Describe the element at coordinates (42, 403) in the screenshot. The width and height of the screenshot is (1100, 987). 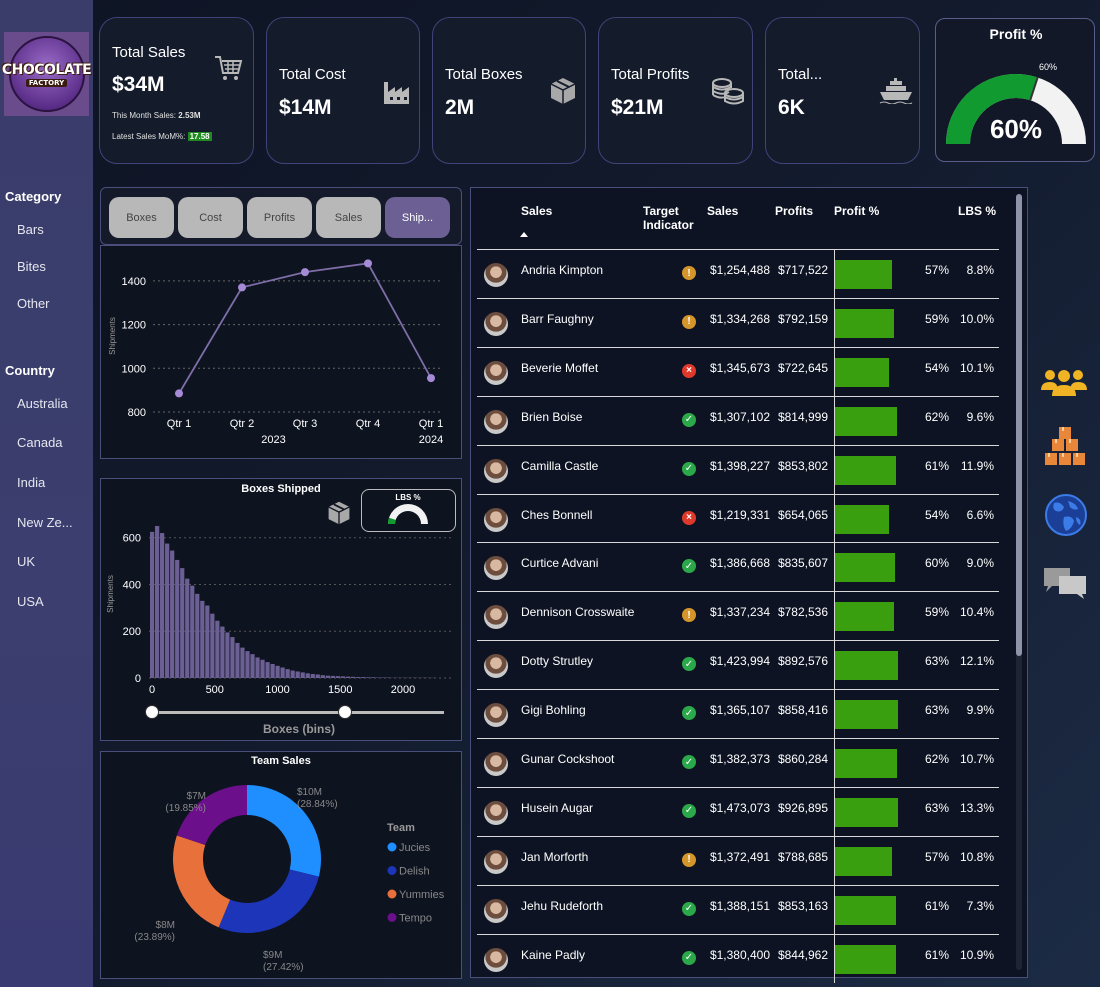
I see `country-item-australia: Australia` at that location.